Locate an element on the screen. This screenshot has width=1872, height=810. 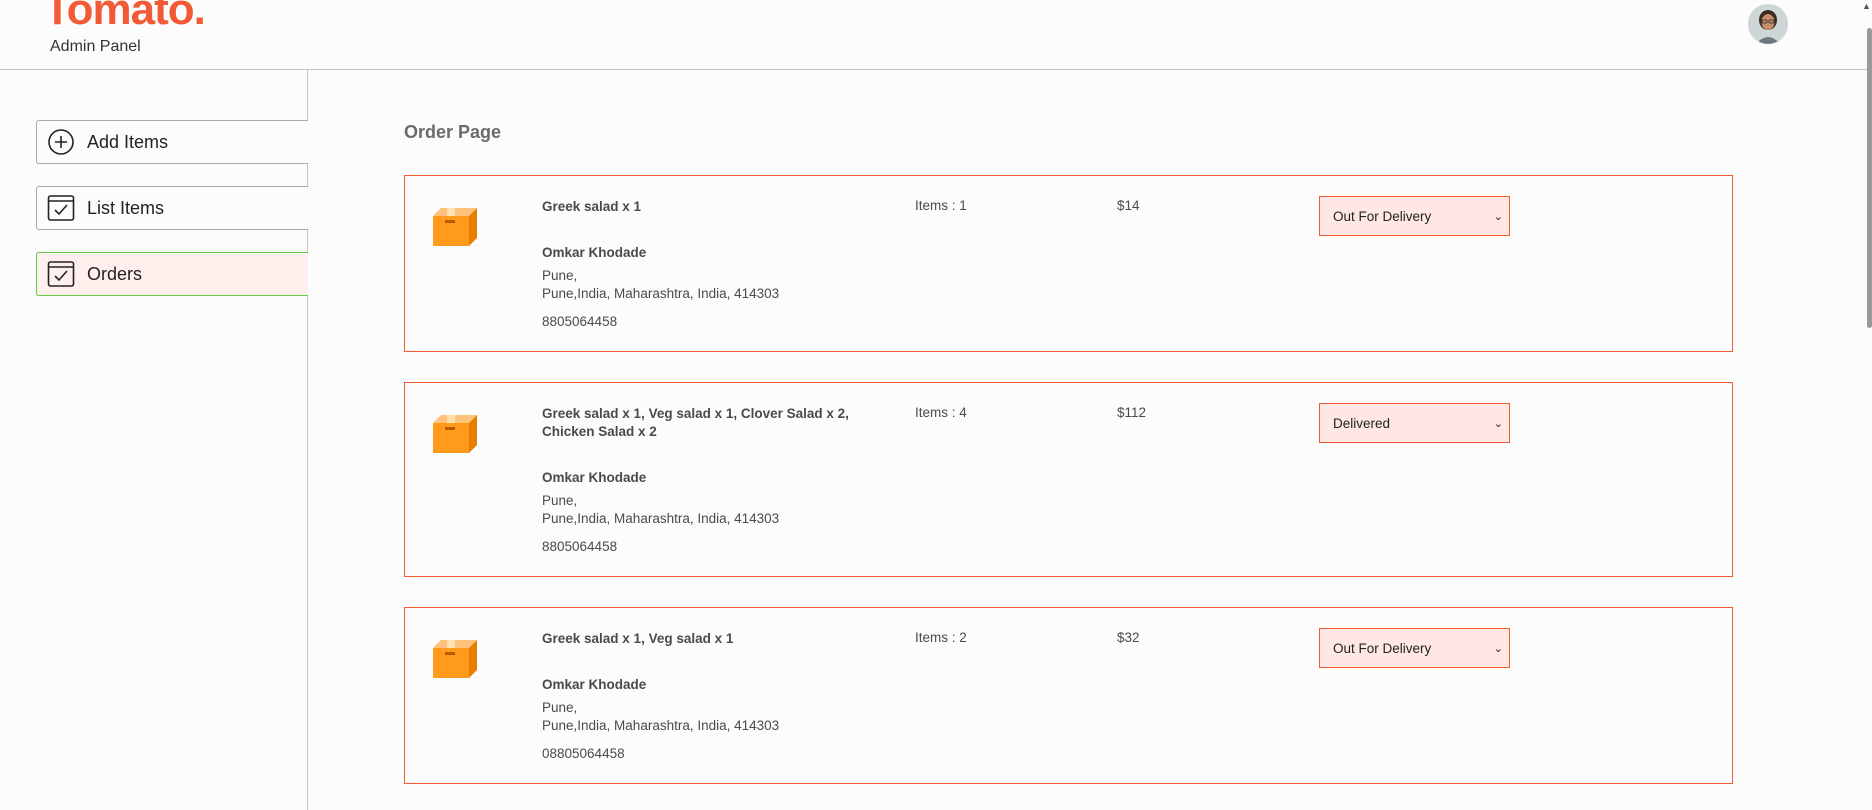
navbar: Tomato. Admin Panel is located at coordinates (936, 35).